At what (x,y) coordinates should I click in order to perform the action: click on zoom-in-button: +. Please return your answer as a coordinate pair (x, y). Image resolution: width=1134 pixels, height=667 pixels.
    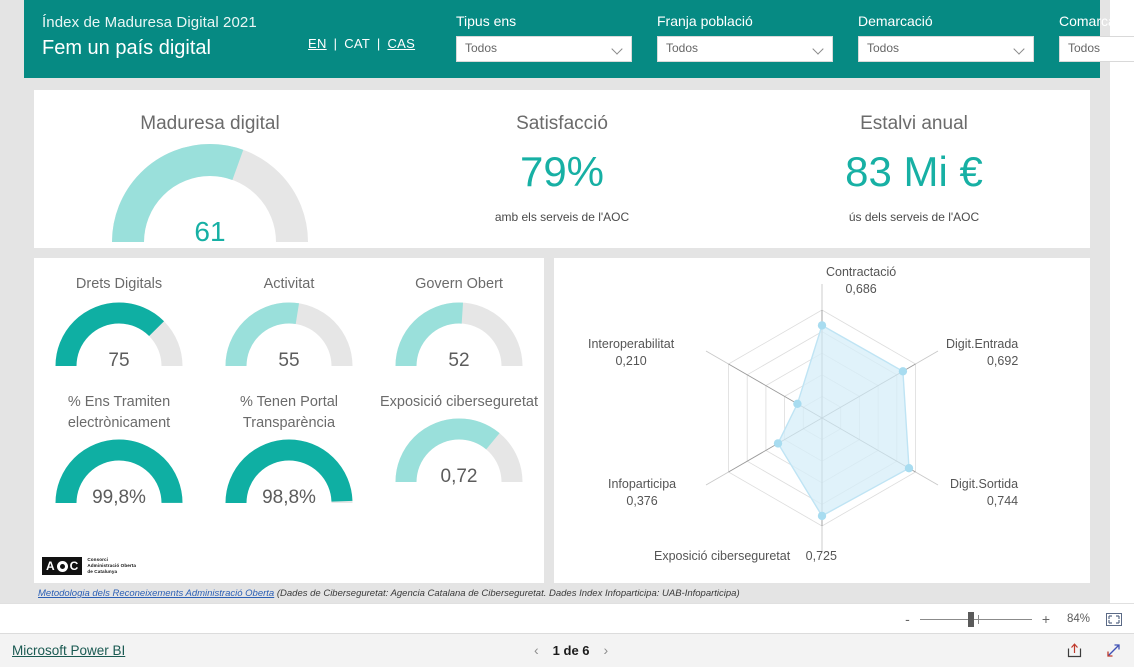
    Looking at the image, I should click on (1046, 619).